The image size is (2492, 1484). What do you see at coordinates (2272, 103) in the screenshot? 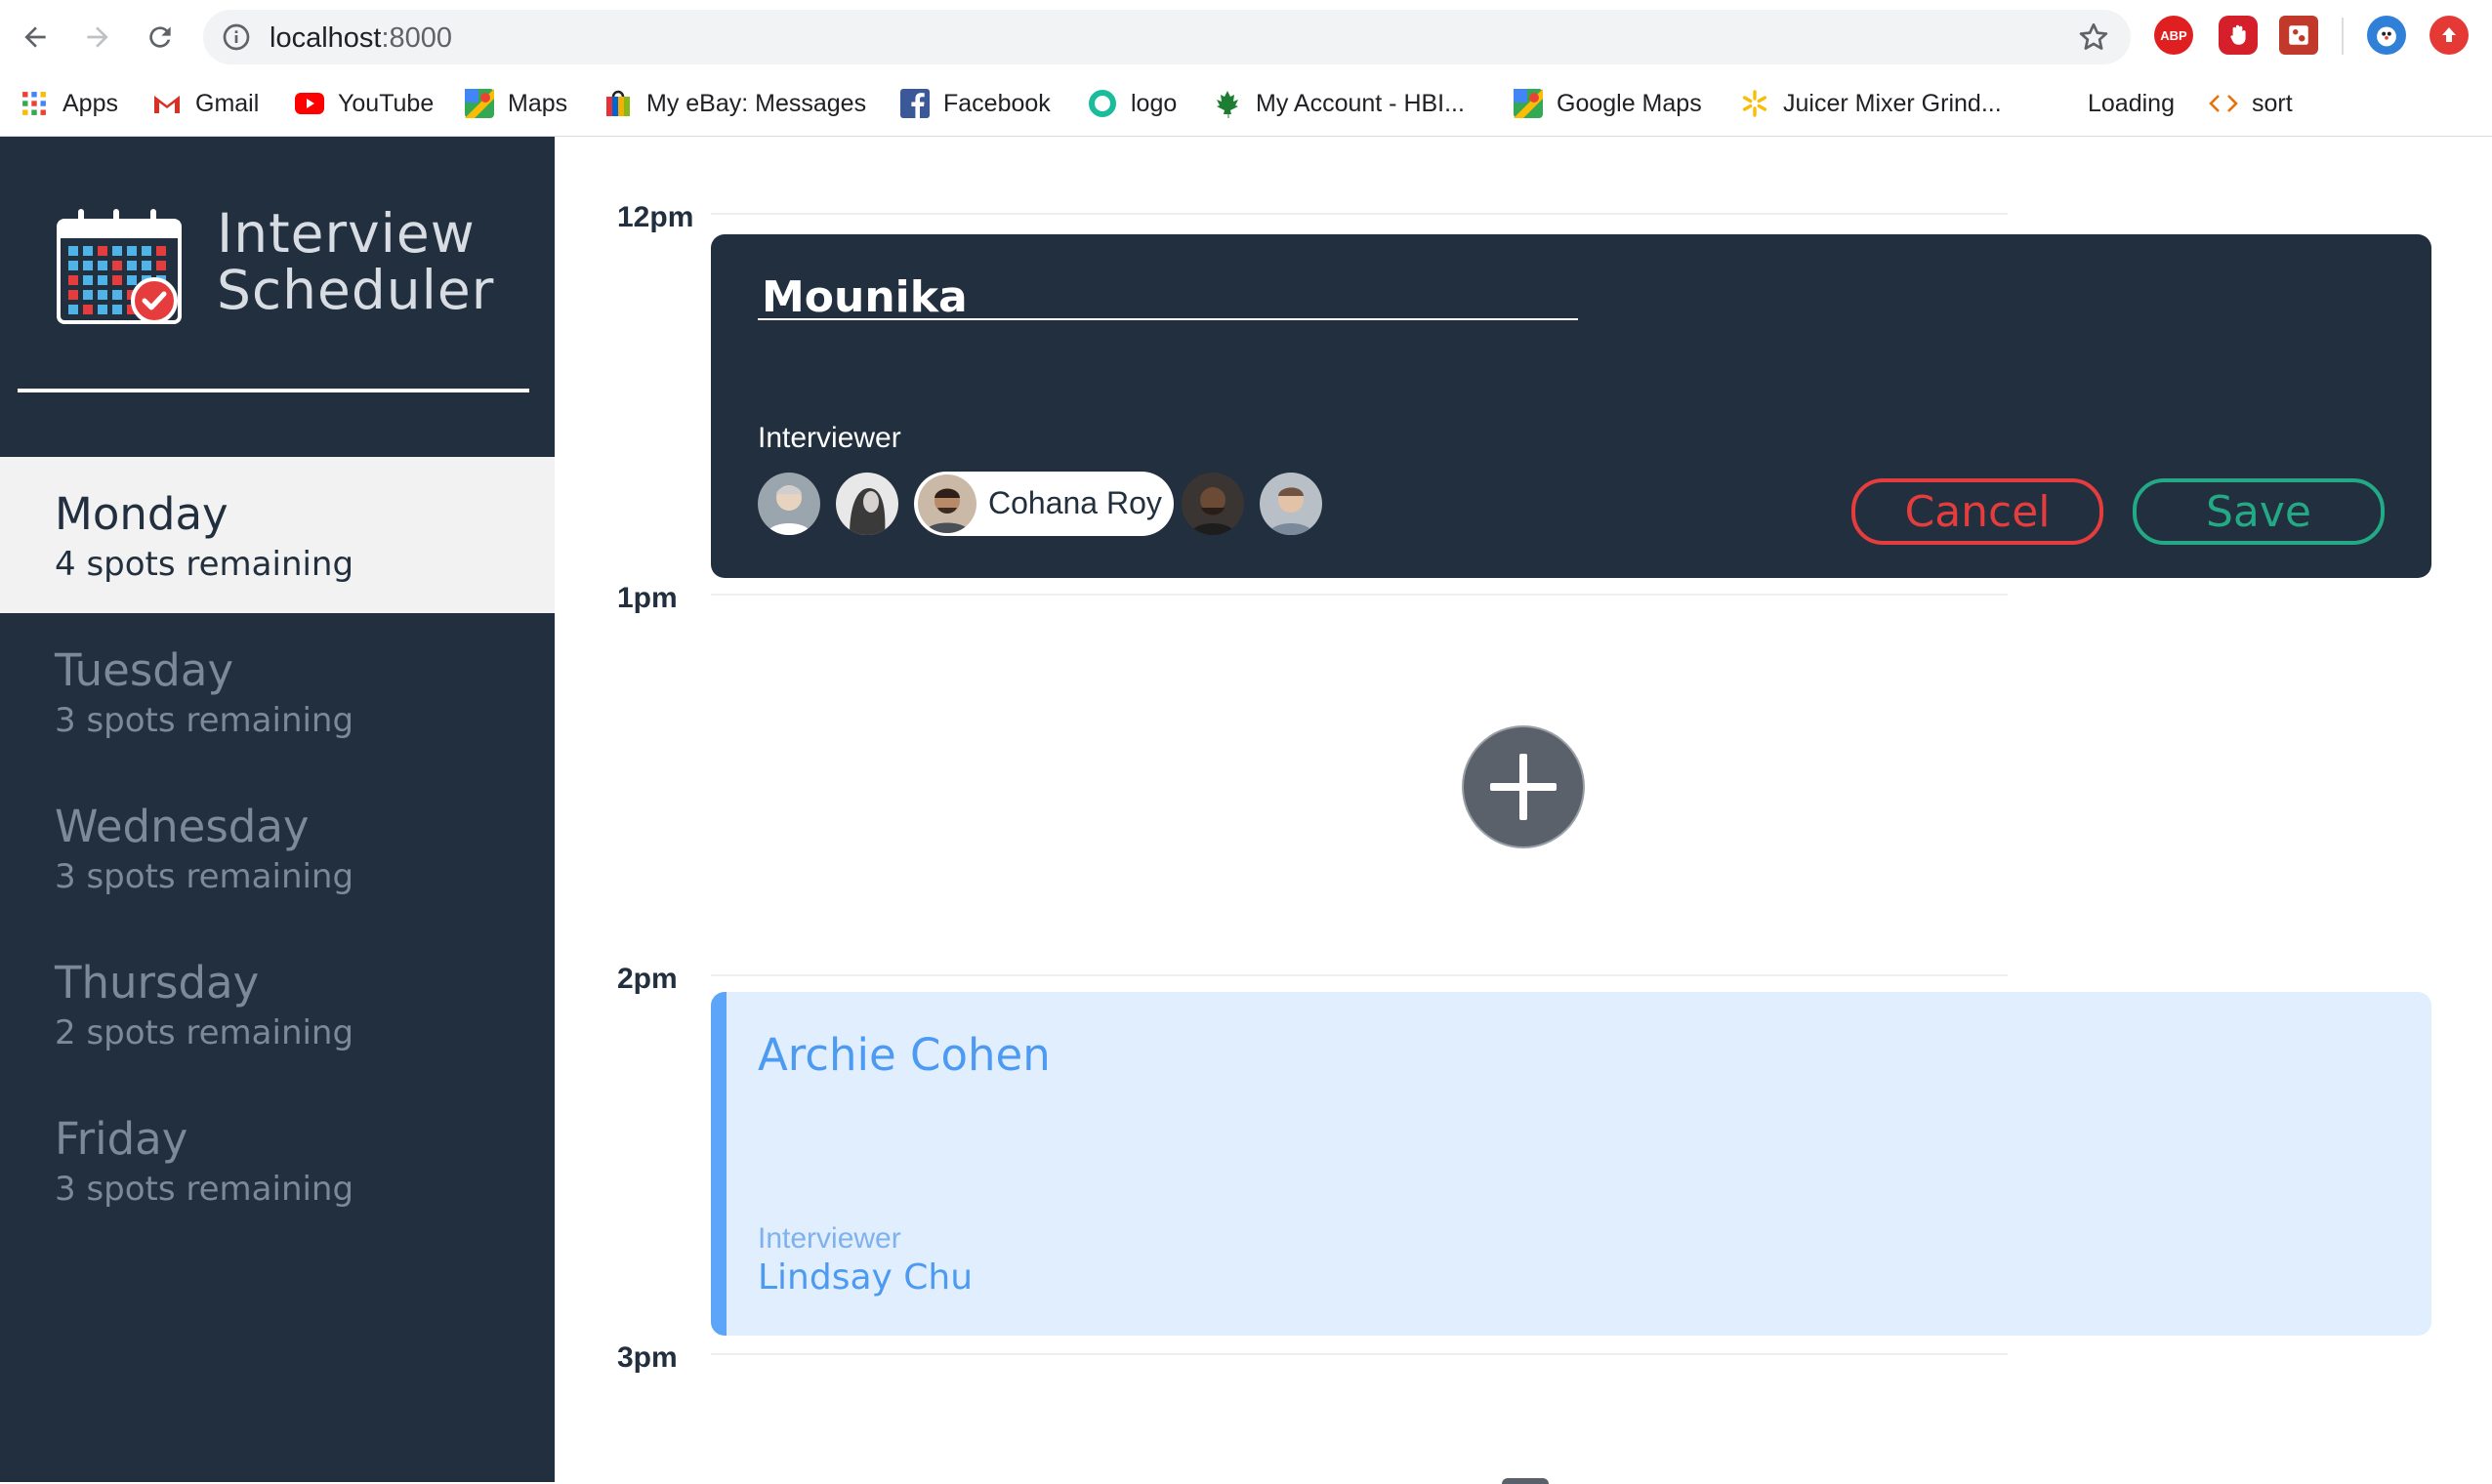
I see `bookmark-label: sort` at bounding box center [2272, 103].